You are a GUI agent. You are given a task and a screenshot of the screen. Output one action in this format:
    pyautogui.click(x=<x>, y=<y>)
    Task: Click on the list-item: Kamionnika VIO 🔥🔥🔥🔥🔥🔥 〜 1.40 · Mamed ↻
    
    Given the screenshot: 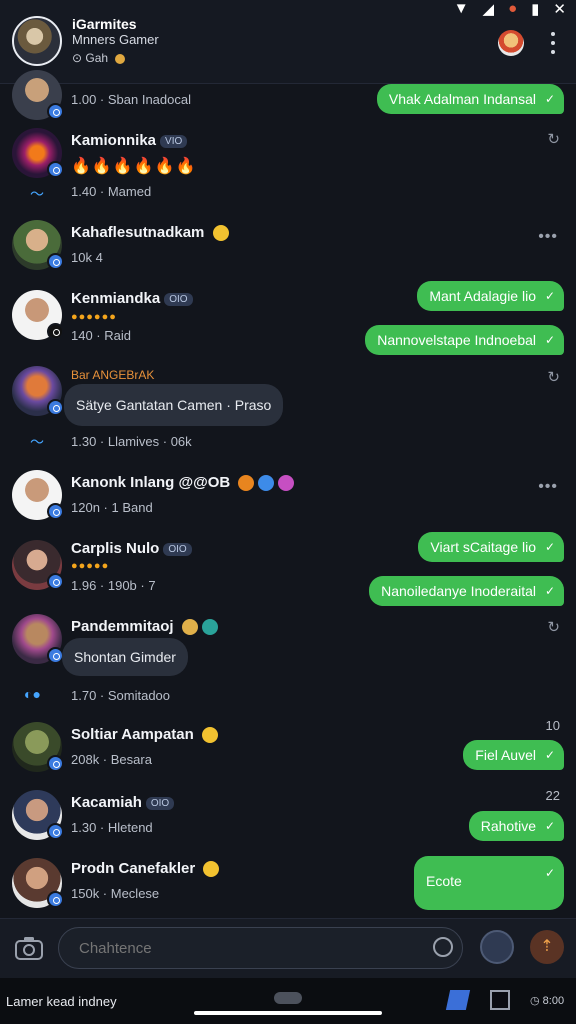 What is the action you would take?
    pyautogui.click(x=288, y=167)
    